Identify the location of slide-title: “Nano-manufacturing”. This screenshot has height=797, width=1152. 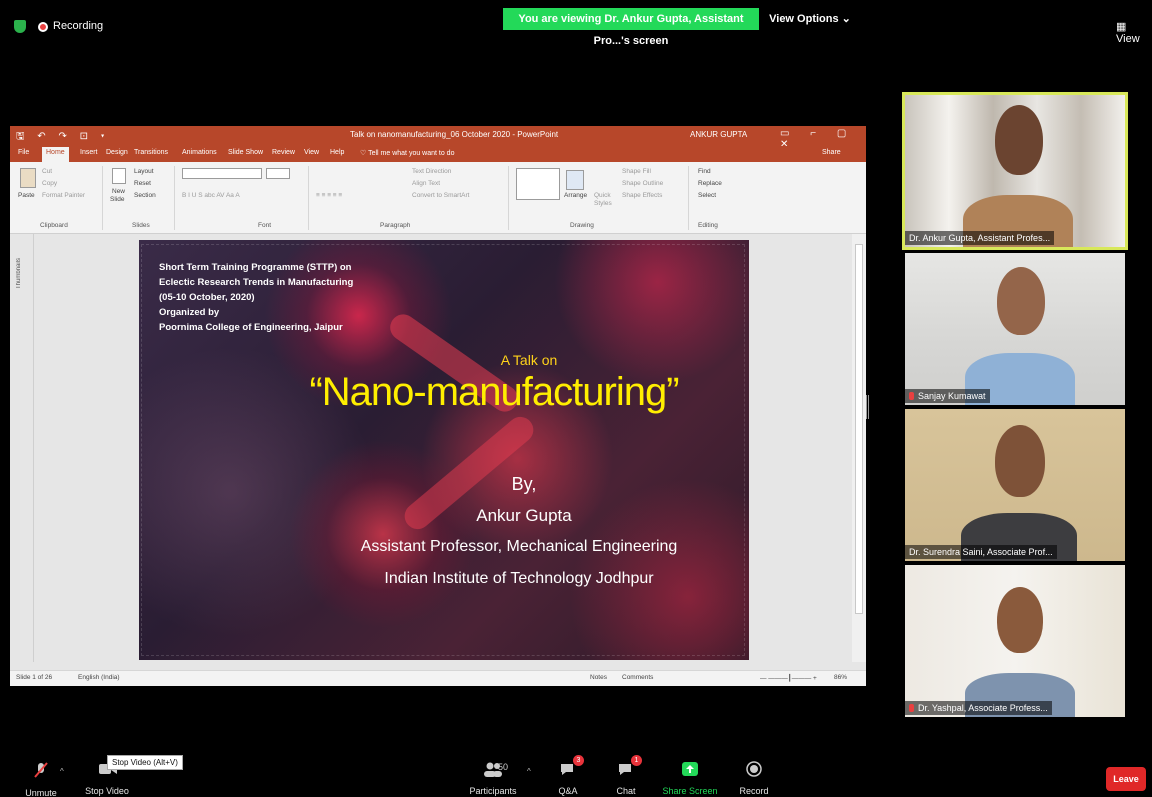
(494, 392).